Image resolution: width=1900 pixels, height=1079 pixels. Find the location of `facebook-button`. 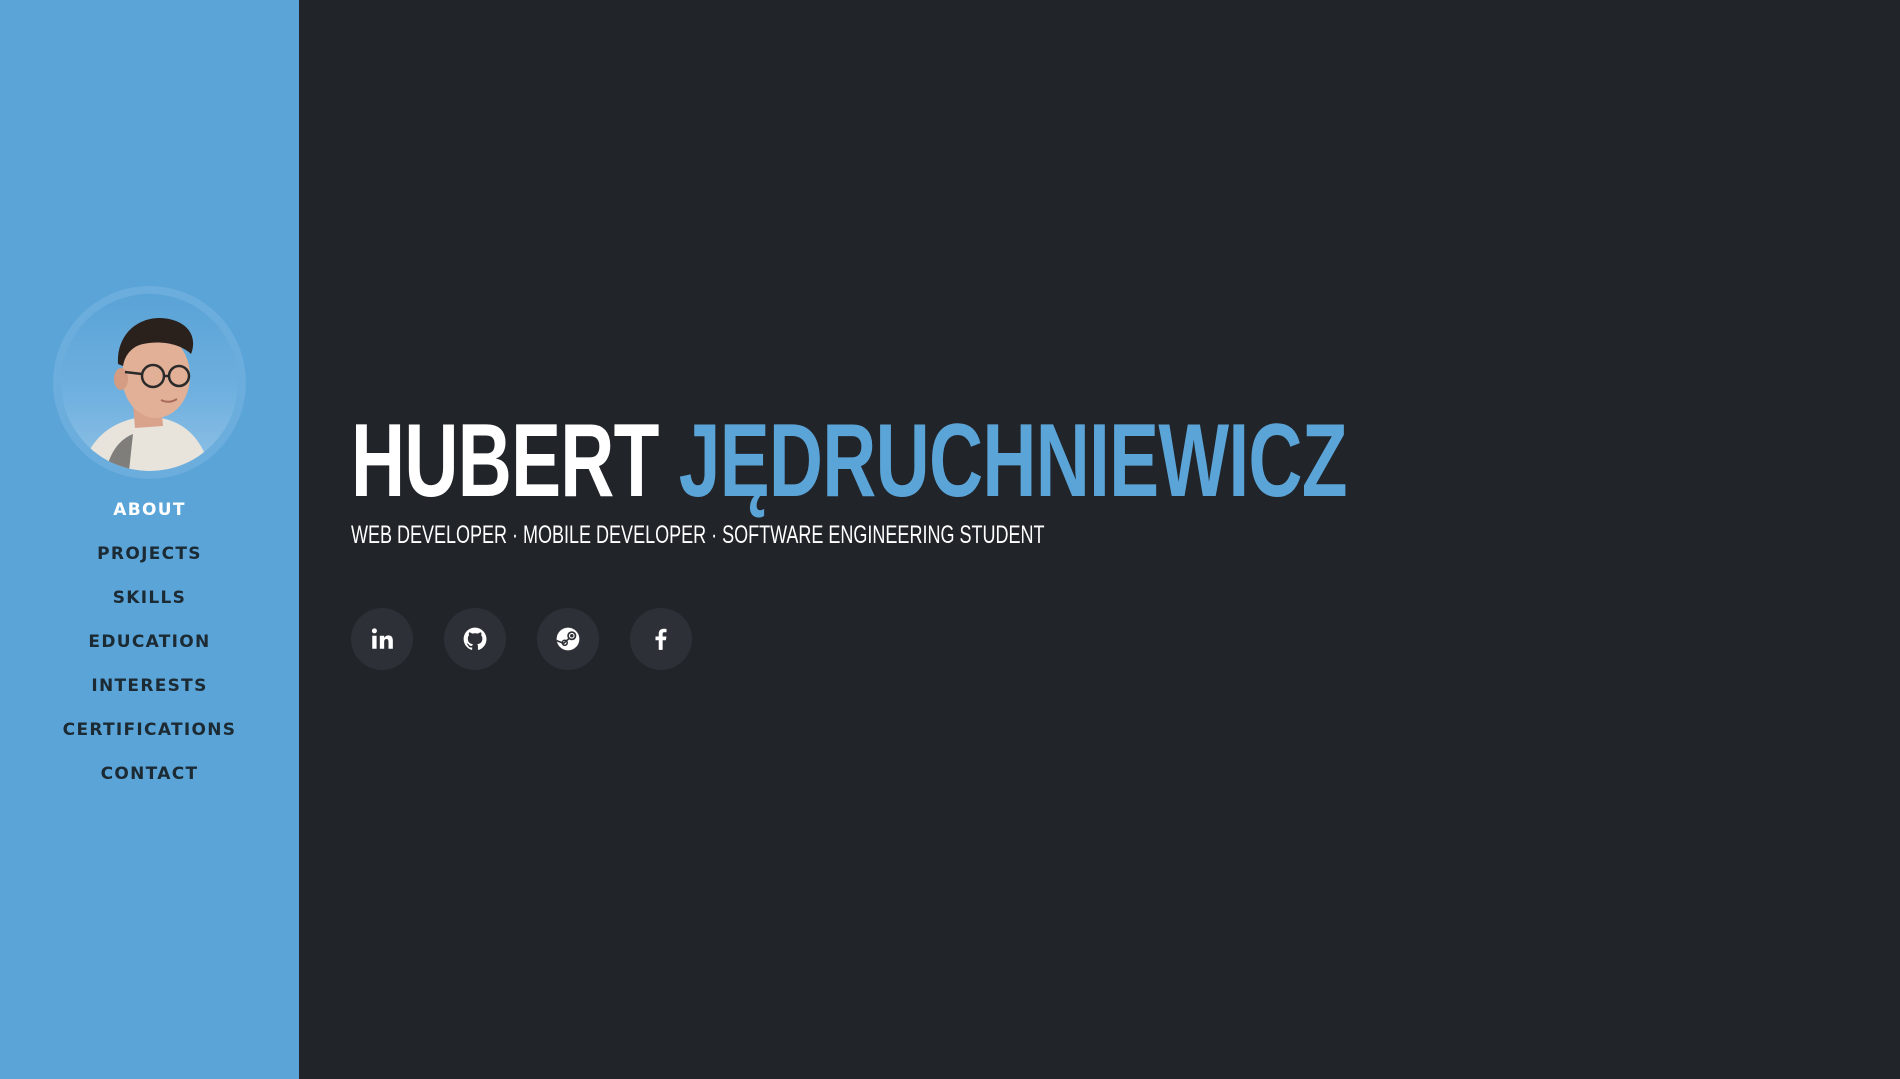

facebook-button is located at coordinates (661, 639).